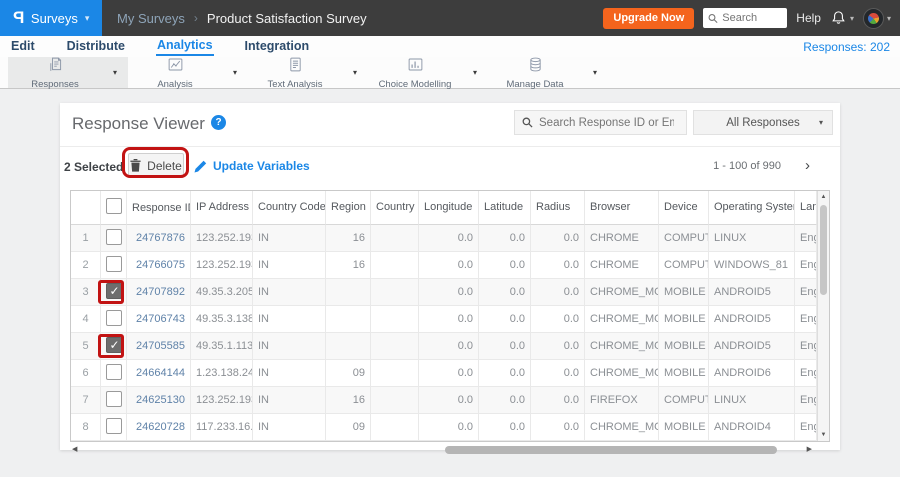 Image resolution: width=900 pixels, height=477 pixels. What do you see at coordinates (842, 18) in the screenshot?
I see `notifications-button: ▾` at bounding box center [842, 18].